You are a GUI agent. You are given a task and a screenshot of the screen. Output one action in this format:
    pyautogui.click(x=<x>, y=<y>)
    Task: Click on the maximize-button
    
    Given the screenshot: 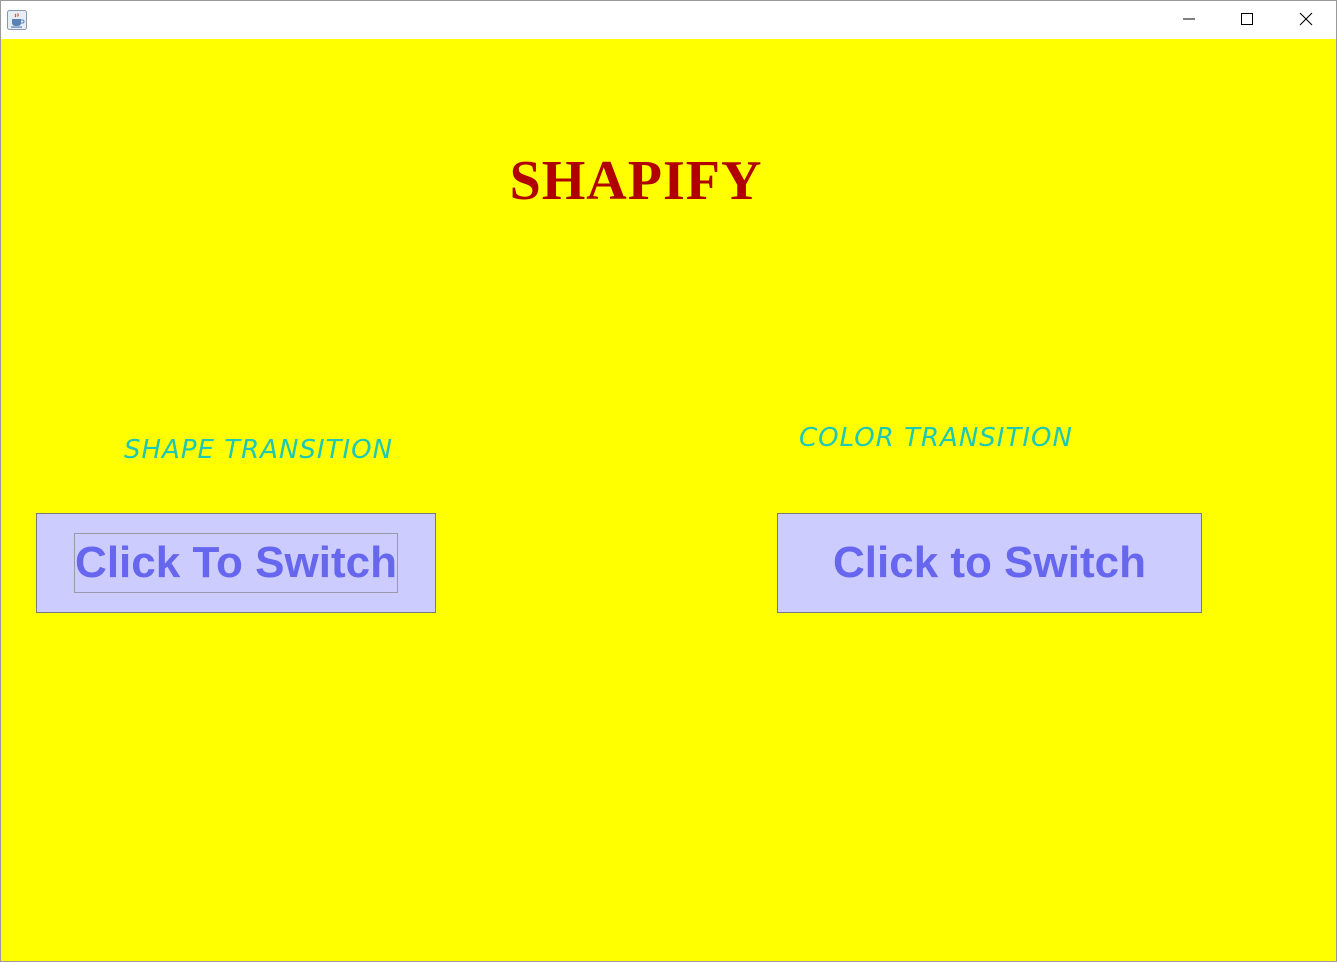 What is the action you would take?
    pyautogui.click(x=1247, y=20)
    